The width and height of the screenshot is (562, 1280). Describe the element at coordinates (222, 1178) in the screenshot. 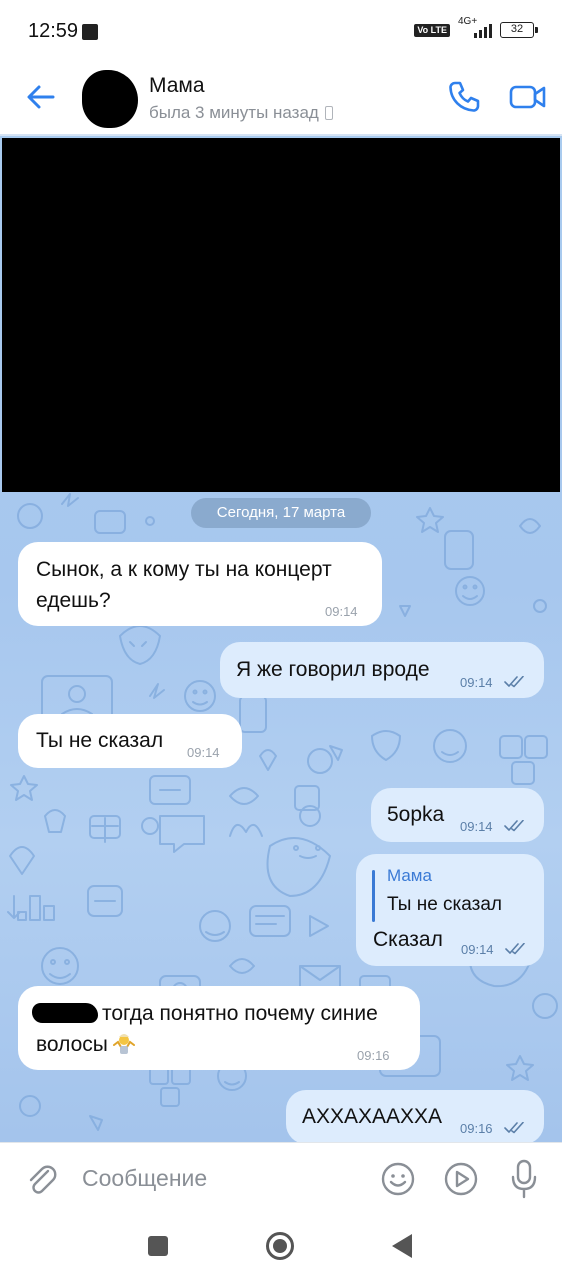

I see `message-input` at that location.